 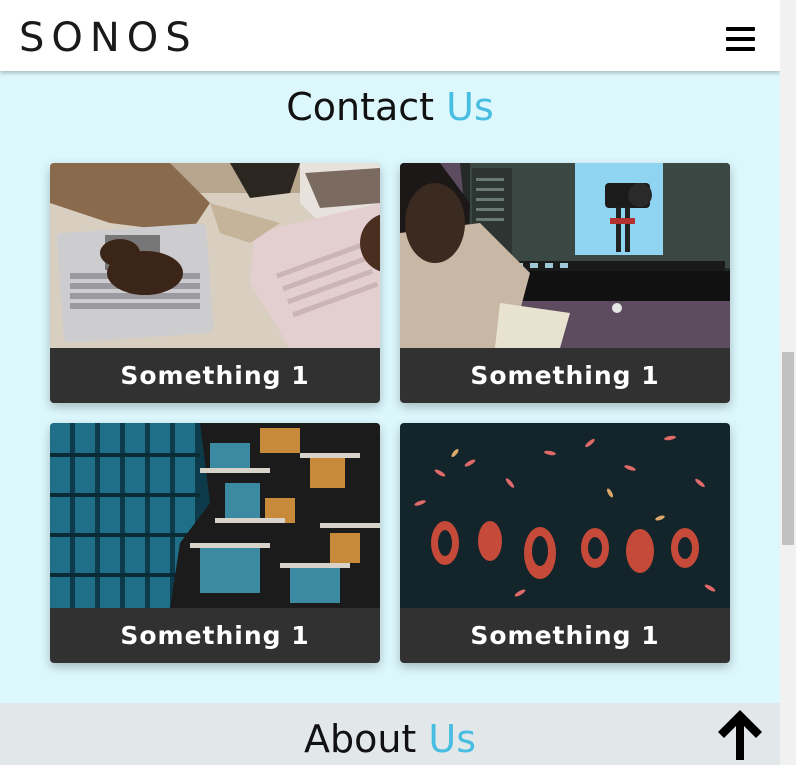 I want to click on arrow-up-icon, so click(x=740, y=735).